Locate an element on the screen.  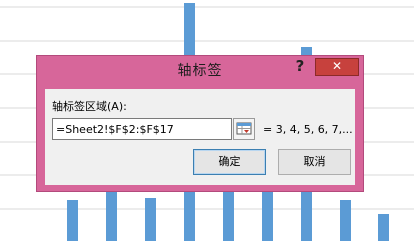
ok-button: 确定 is located at coordinates (229, 162).